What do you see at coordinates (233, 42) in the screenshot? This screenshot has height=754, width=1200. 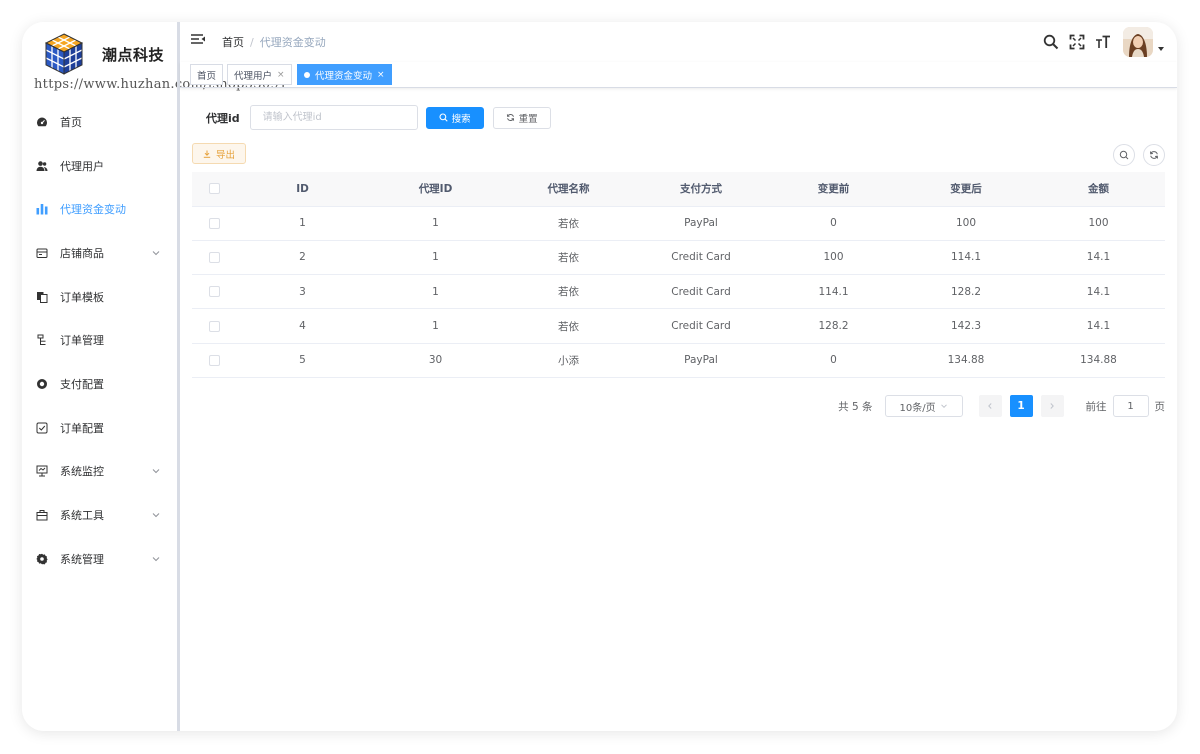 I see `breadcrumb-home: 首页` at bounding box center [233, 42].